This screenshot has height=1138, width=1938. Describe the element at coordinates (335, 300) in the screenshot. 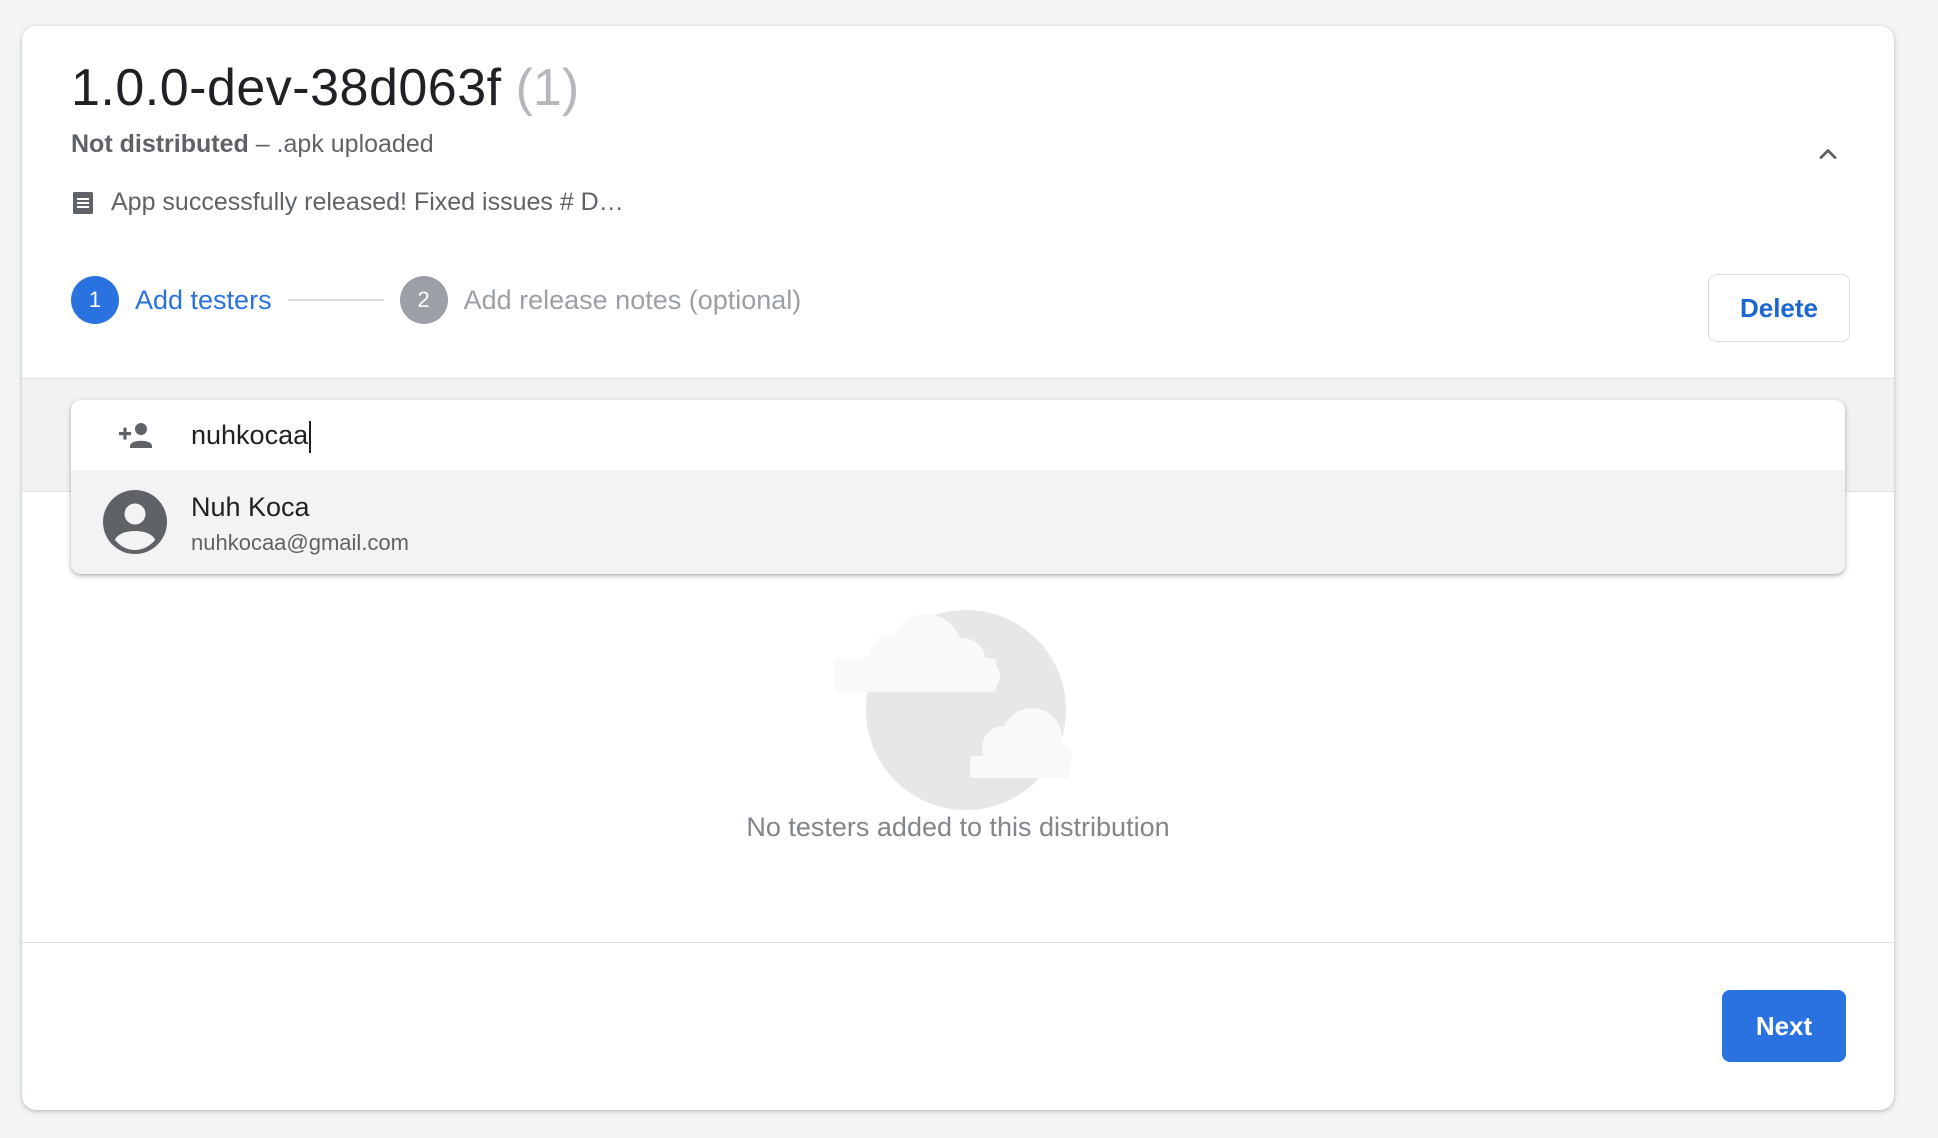

I see `step-connector` at that location.